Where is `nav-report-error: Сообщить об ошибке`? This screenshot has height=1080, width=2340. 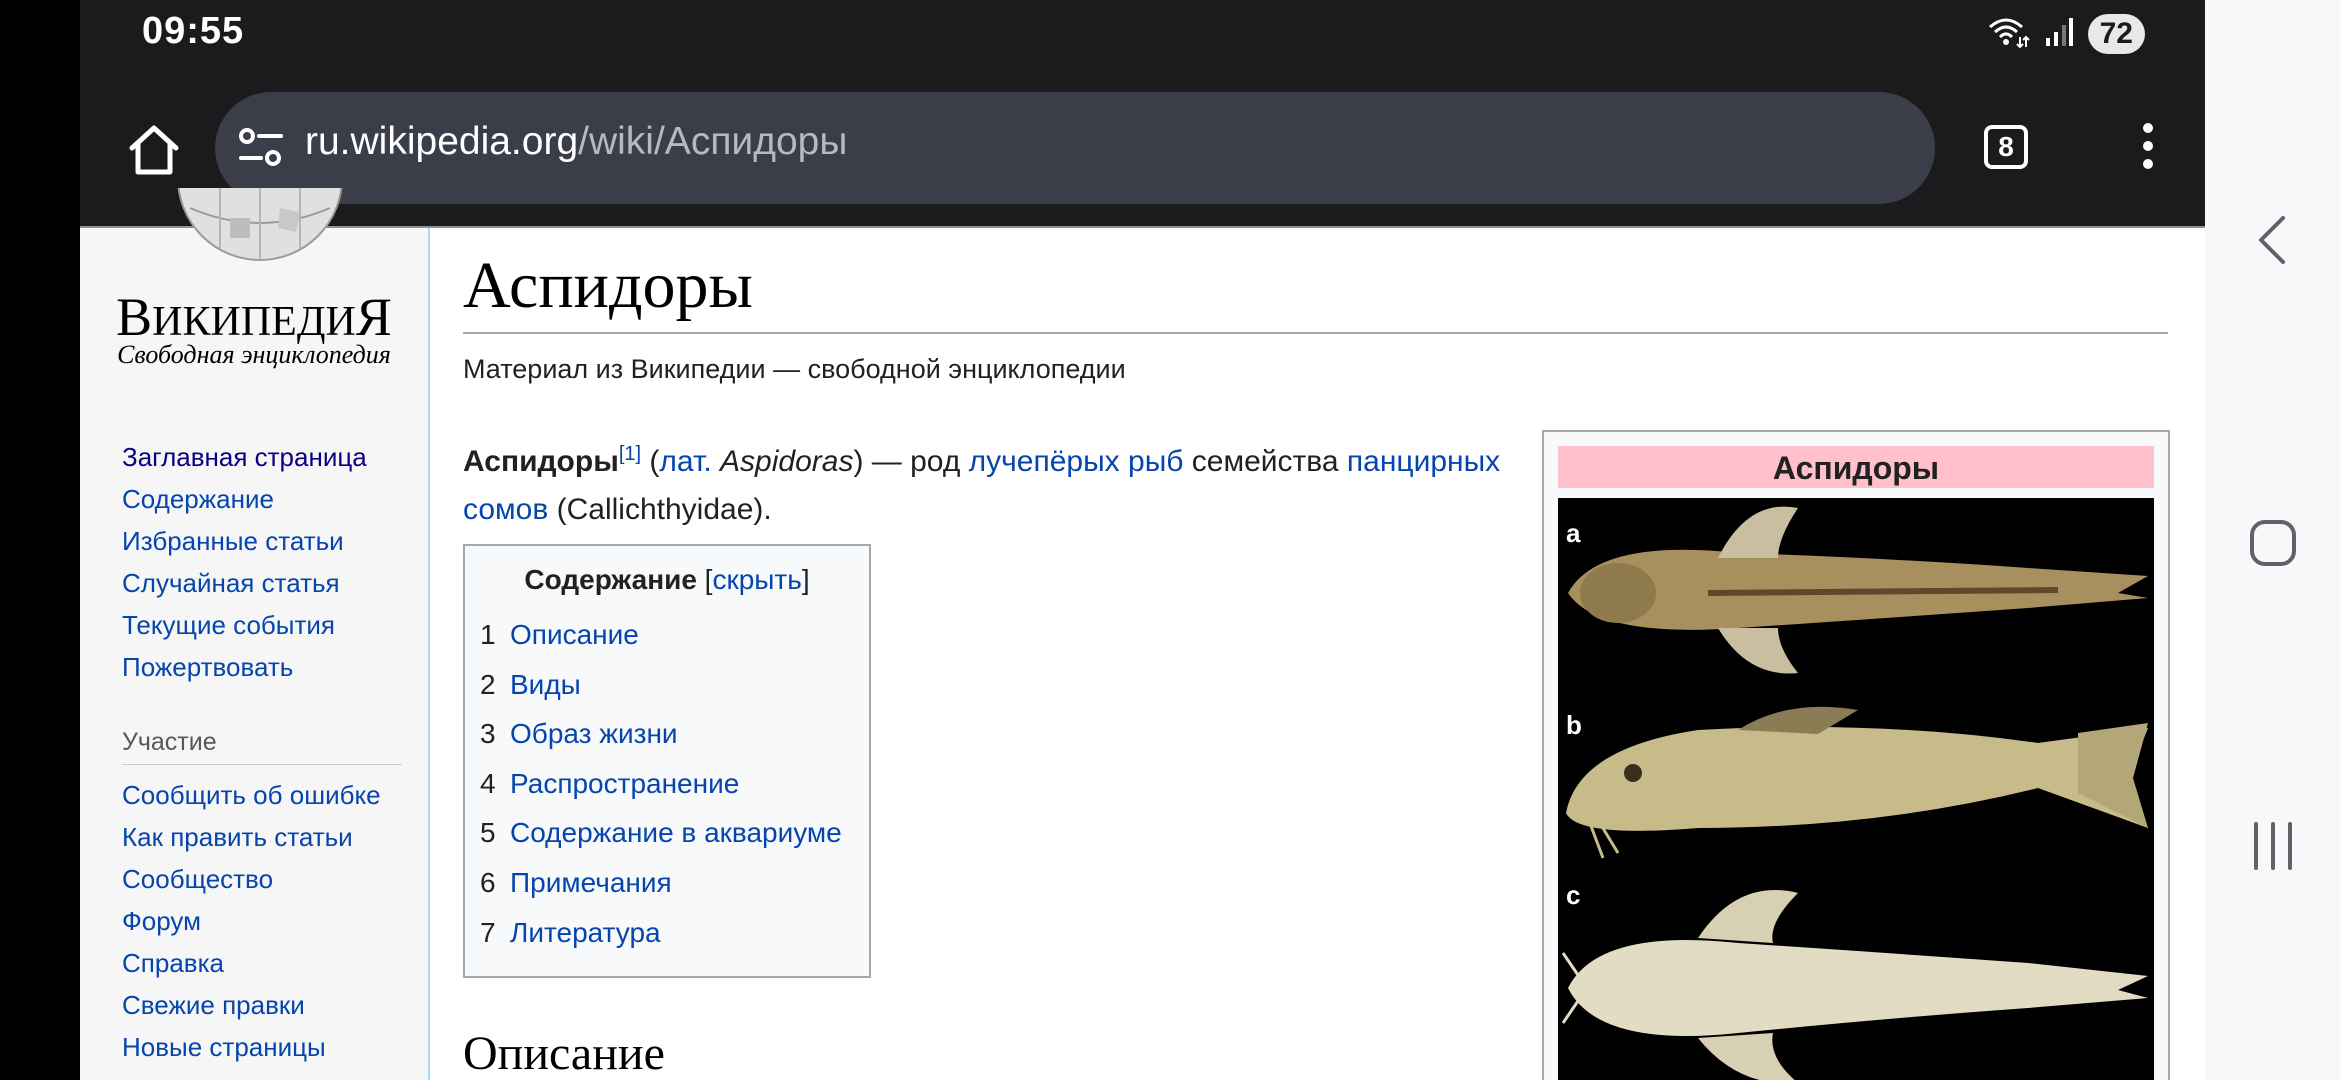 nav-report-error: Сообщить об ошибке is located at coordinates (251, 795).